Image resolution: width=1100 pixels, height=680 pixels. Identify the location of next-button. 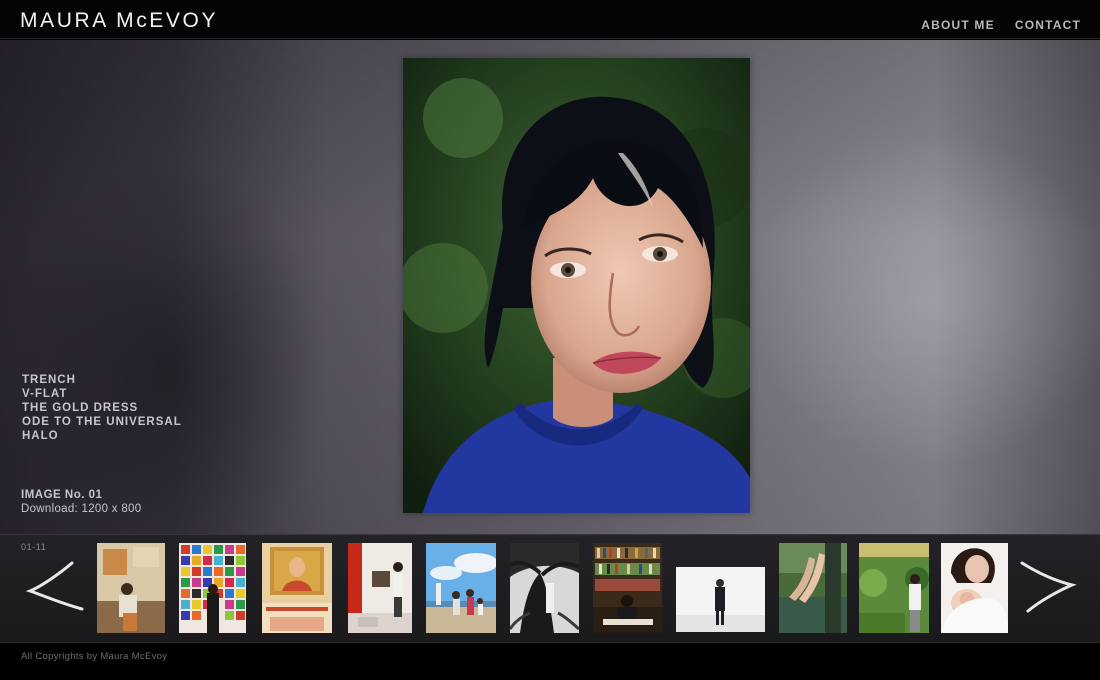
(1047, 587).